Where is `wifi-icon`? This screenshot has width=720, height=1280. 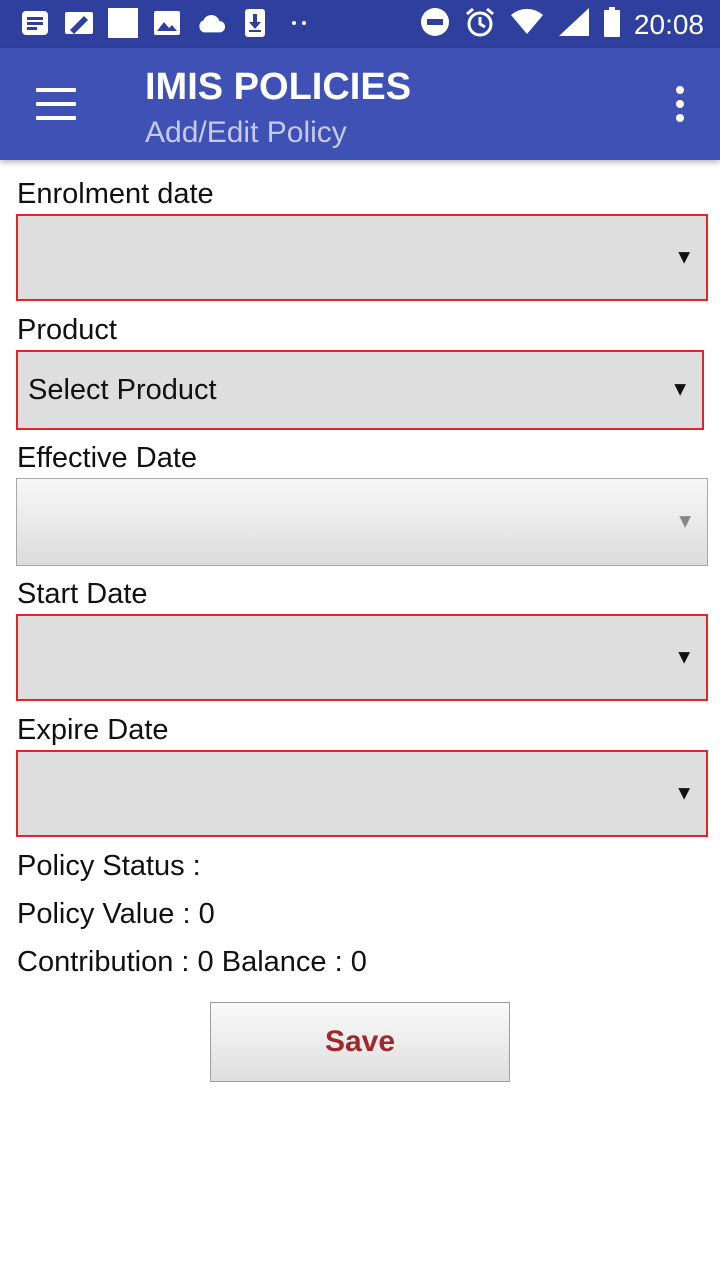
wifi-icon is located at coordinates (527, 24).